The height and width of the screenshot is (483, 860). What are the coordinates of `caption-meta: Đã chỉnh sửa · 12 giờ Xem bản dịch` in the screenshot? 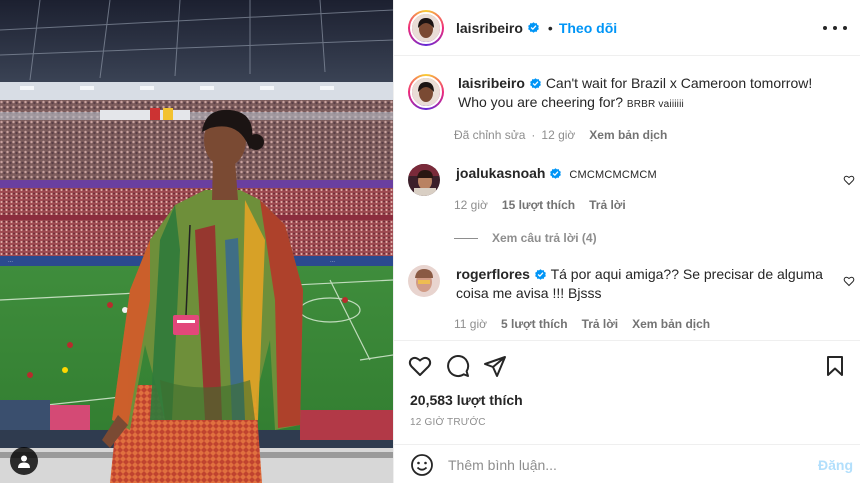 It's located at (560, 135).